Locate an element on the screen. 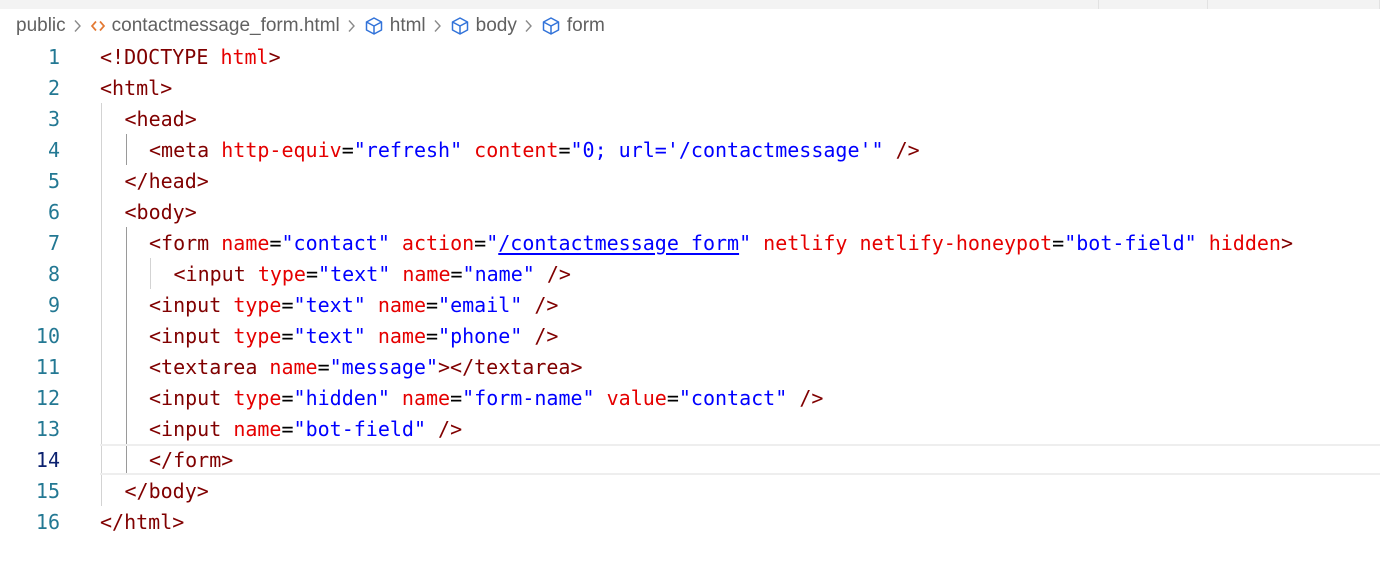  code-line: 8 < input type = "text" name = "name" /> is located at coordinates (690, 273).